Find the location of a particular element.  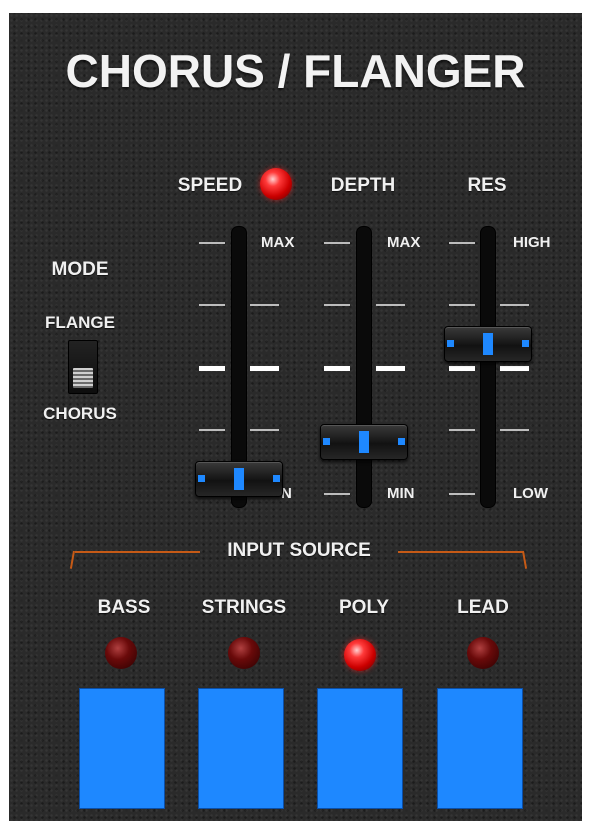

depth-slider-track is located at coordinates (364, 367).